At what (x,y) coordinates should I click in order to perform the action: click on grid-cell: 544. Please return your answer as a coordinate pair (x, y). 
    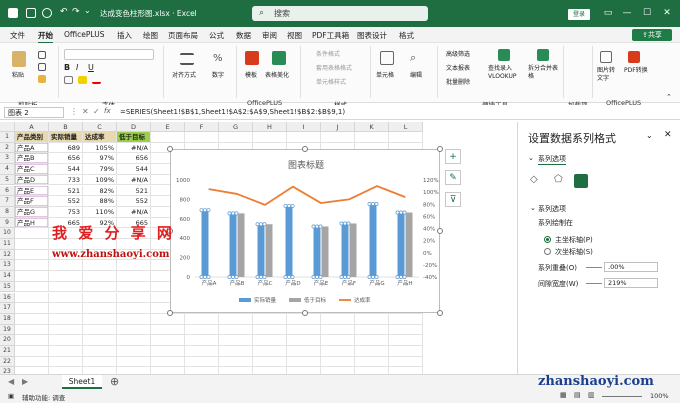
    Looking at the image, I should click on (66, 169).